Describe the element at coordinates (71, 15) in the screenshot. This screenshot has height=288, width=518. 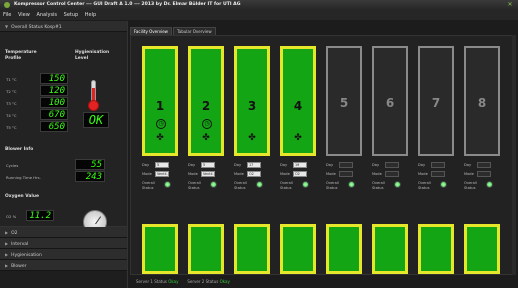
I see `menu-setup: Setup` at that location.